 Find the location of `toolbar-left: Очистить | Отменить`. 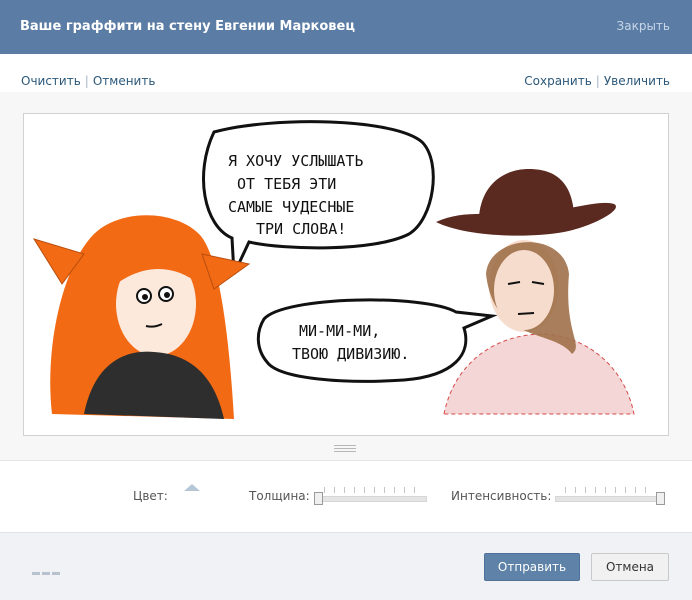

toolbar-left: Очистить | Отменить is located at coordinates (88, 81).